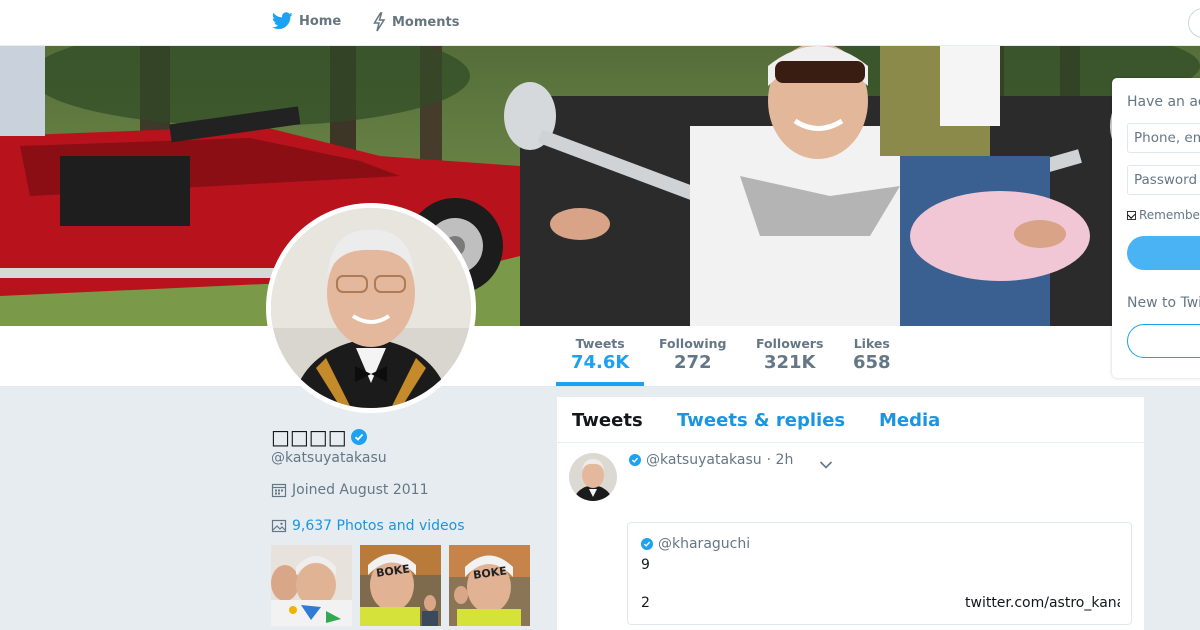  What do you see at coordinates (692, 362) in the screenshot?
I see `stat-following-value: 272` at bounding box center [692, 362].